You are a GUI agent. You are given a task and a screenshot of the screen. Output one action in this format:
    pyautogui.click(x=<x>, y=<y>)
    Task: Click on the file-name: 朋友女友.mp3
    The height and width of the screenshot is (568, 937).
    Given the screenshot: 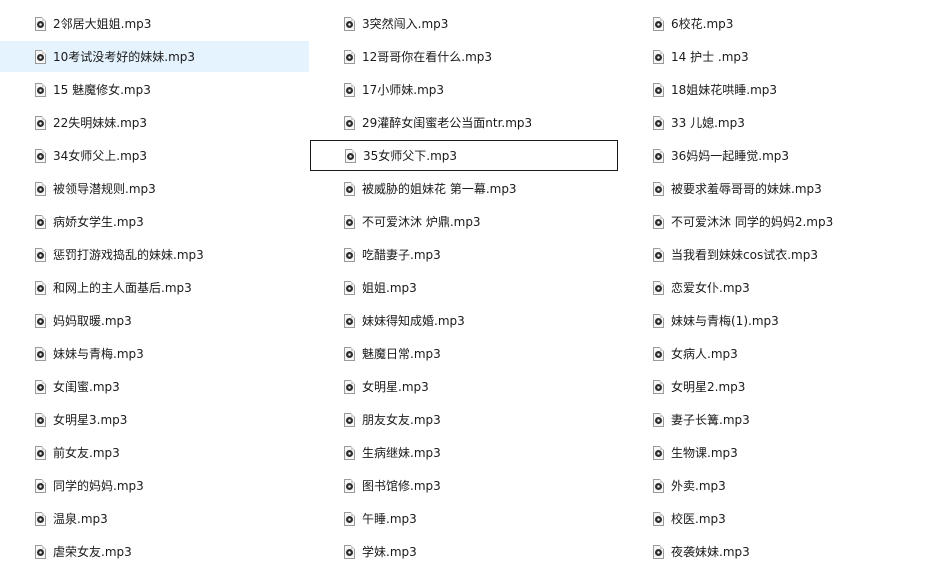 What is the action you would take?
    pyautogui.click(x=401, y=419)
    